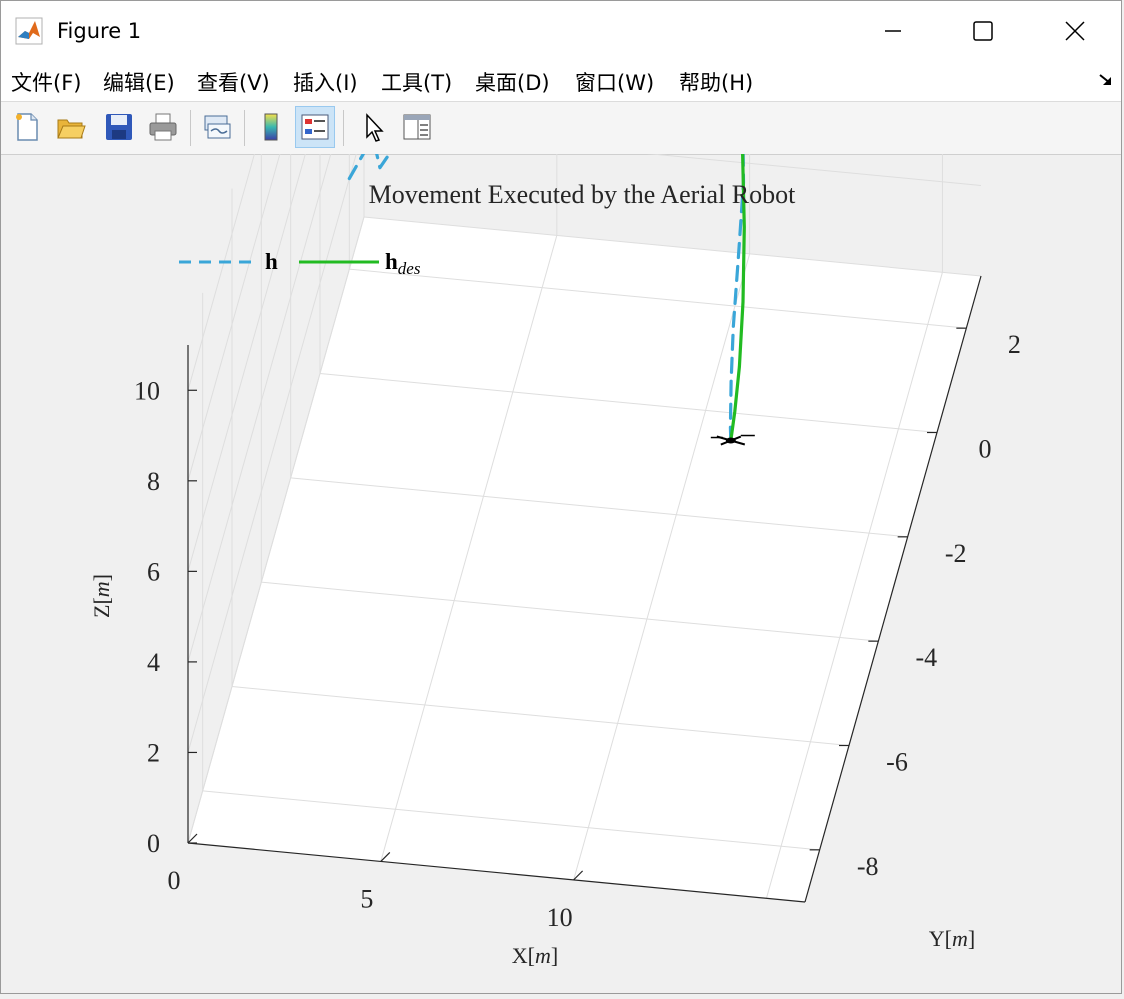 The width and height of the screenshot is (1124, 999). I want to click on z-tick-label: 4, so click(153, 662).